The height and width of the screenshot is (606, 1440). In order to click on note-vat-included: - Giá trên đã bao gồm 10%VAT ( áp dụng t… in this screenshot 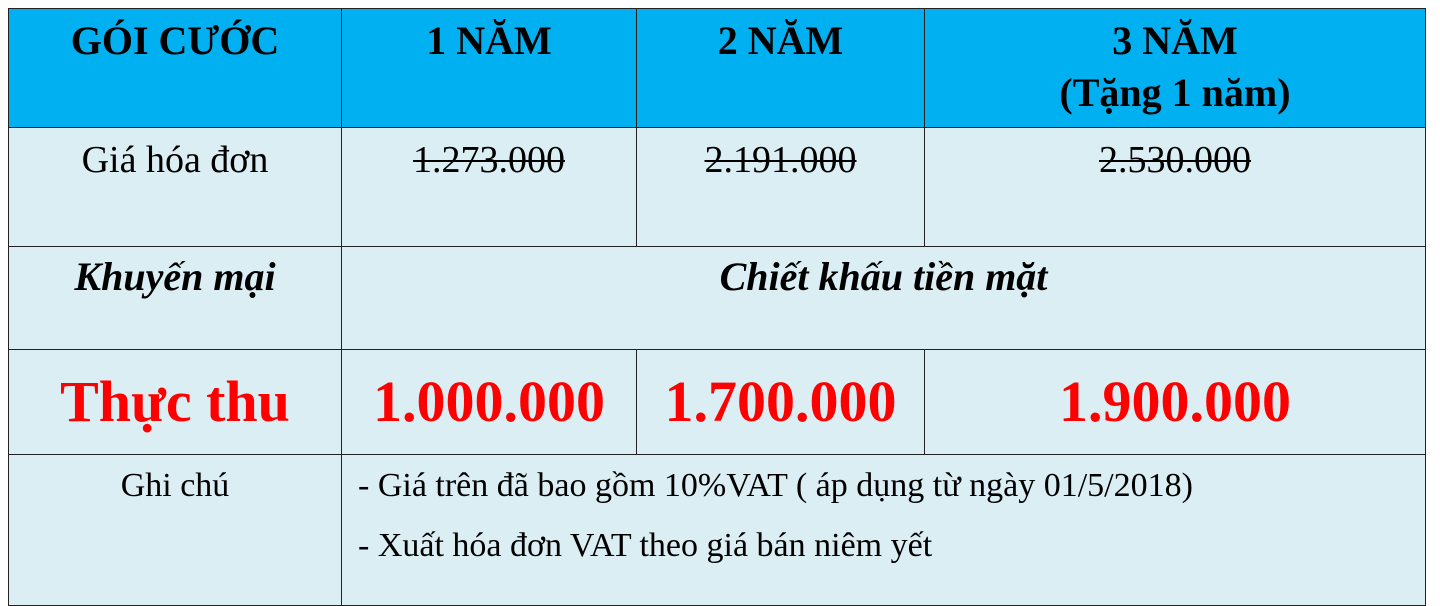, I will do `click(775, 485)`.